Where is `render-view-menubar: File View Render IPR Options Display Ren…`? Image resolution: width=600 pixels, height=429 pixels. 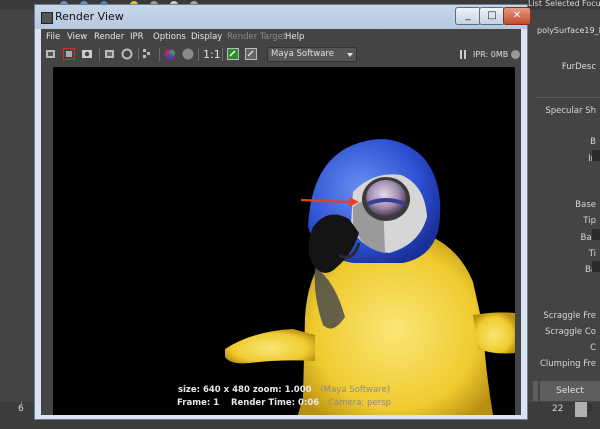 render-view-menubar: File View Render IPR Options Display Ren… is located at coordinates (281, 37).